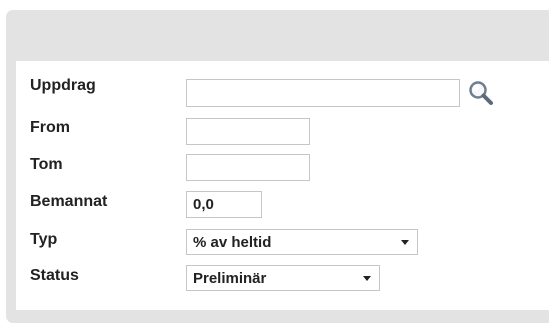 This screenshot has height=328, width=549. What do you see at coordinates (46, 164) in the screenshot?
I see `tom-label: Tom` at bounding box center [46, 164].